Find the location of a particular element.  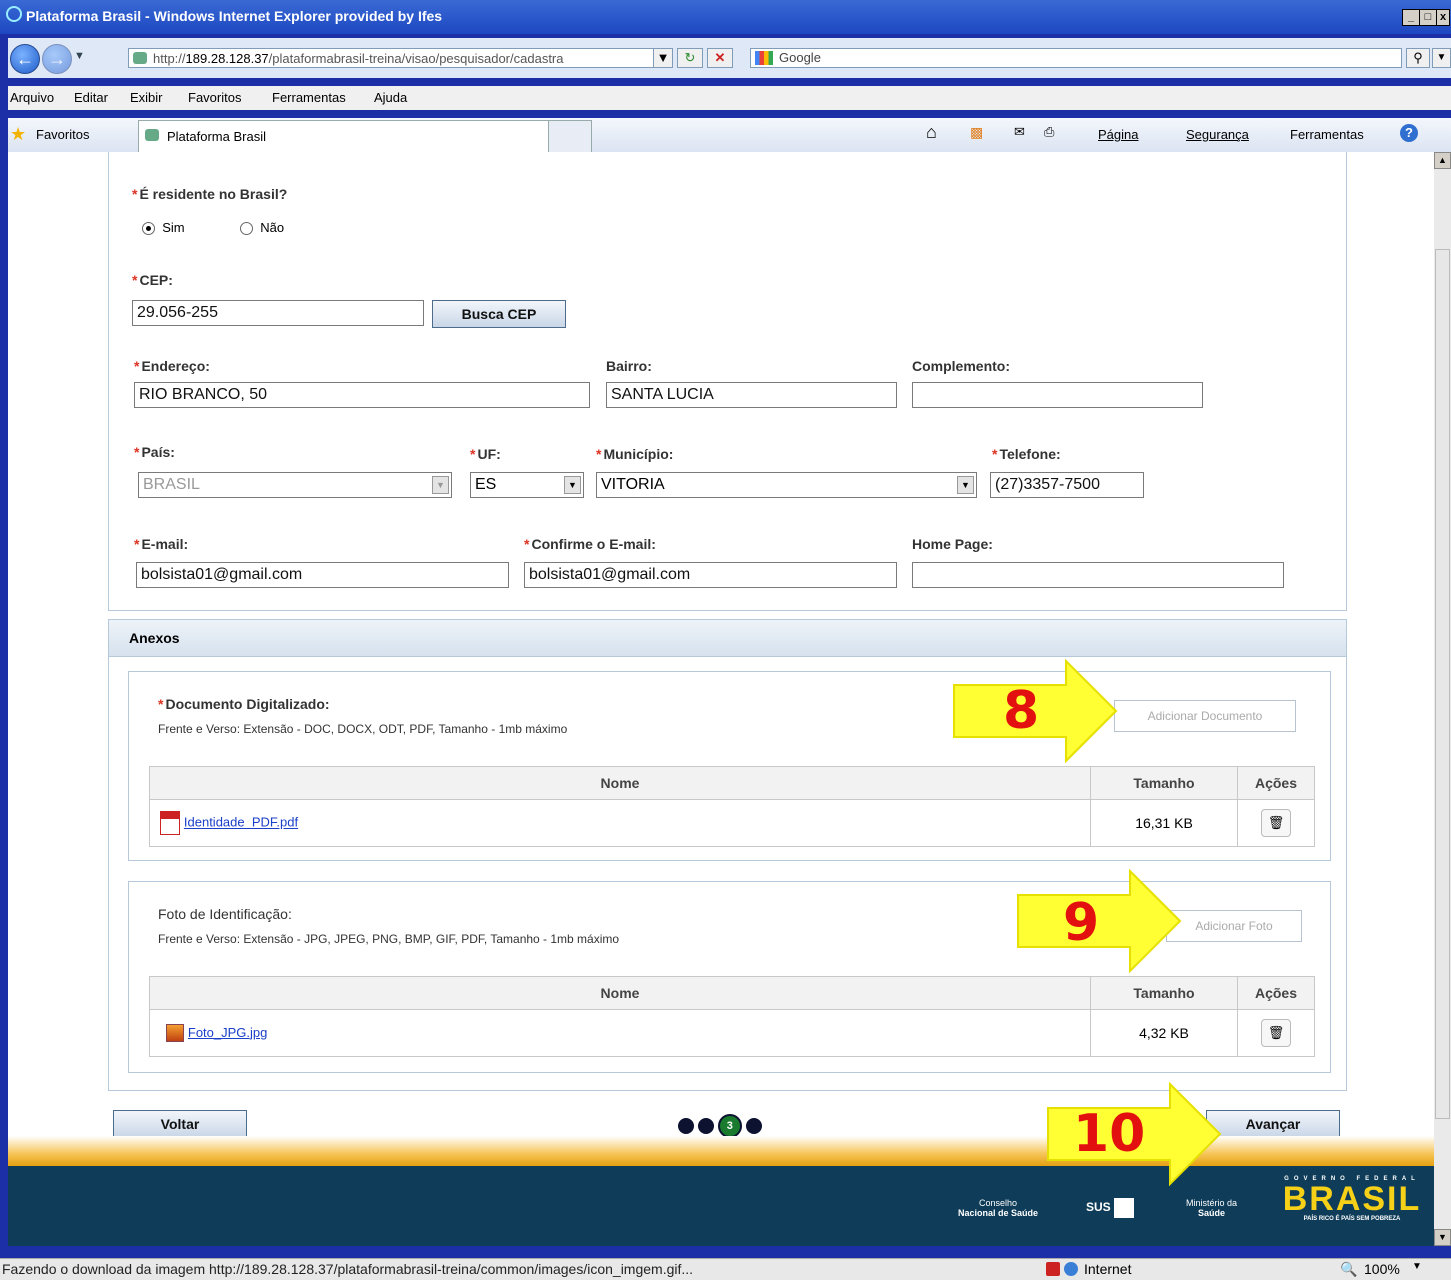

scroll-up-icon: ▲ is located at coordinates (1442, 160).